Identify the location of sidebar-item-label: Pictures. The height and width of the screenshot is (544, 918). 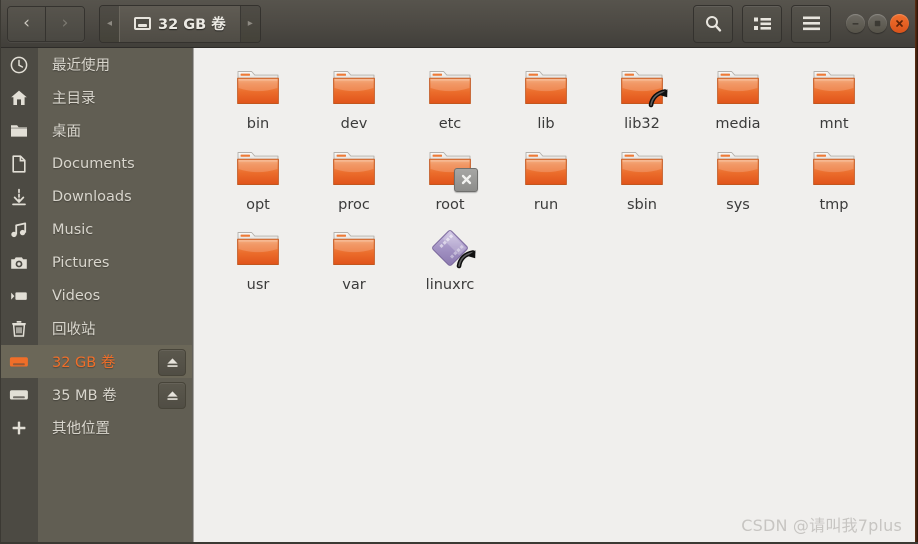
(81, 262).